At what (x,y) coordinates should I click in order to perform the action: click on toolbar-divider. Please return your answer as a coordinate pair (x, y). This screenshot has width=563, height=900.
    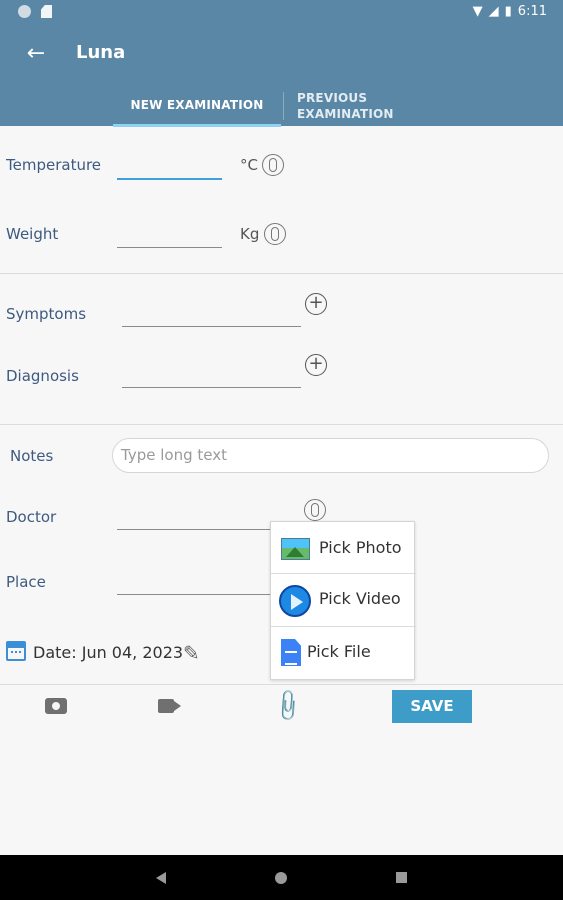
    Looking at the image, I should click on (281, 684).